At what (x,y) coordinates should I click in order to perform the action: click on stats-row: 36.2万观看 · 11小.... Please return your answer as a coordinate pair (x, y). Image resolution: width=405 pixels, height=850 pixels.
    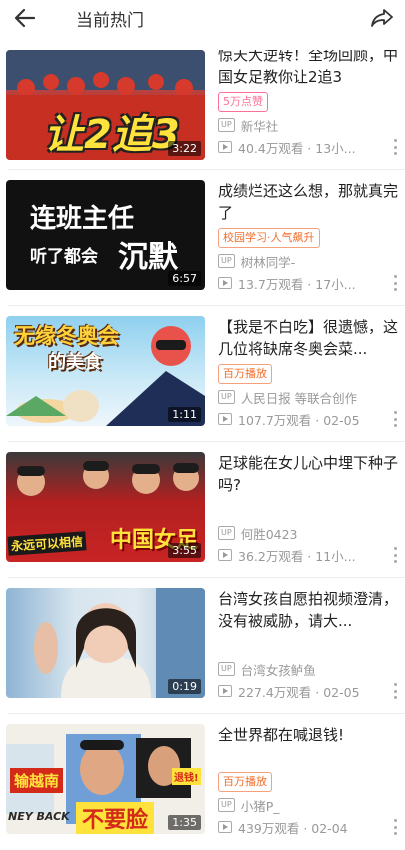
    Looking at the image, I should click on (287, 555).